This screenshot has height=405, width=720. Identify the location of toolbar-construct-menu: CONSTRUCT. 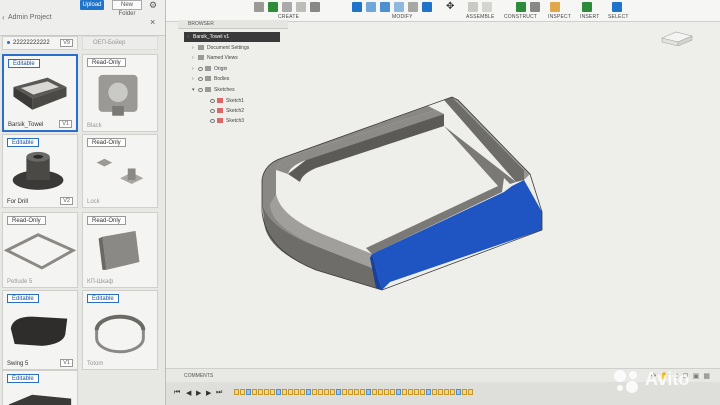
(520, 17).